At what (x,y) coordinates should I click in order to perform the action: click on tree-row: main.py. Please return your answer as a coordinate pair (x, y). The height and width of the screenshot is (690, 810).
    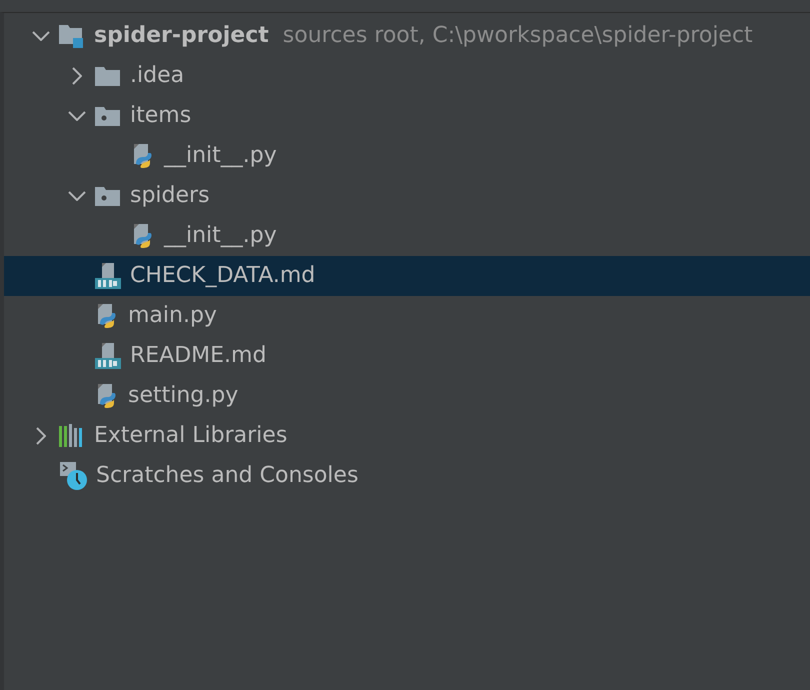
    Looking at the image, I should click on (407, 316).